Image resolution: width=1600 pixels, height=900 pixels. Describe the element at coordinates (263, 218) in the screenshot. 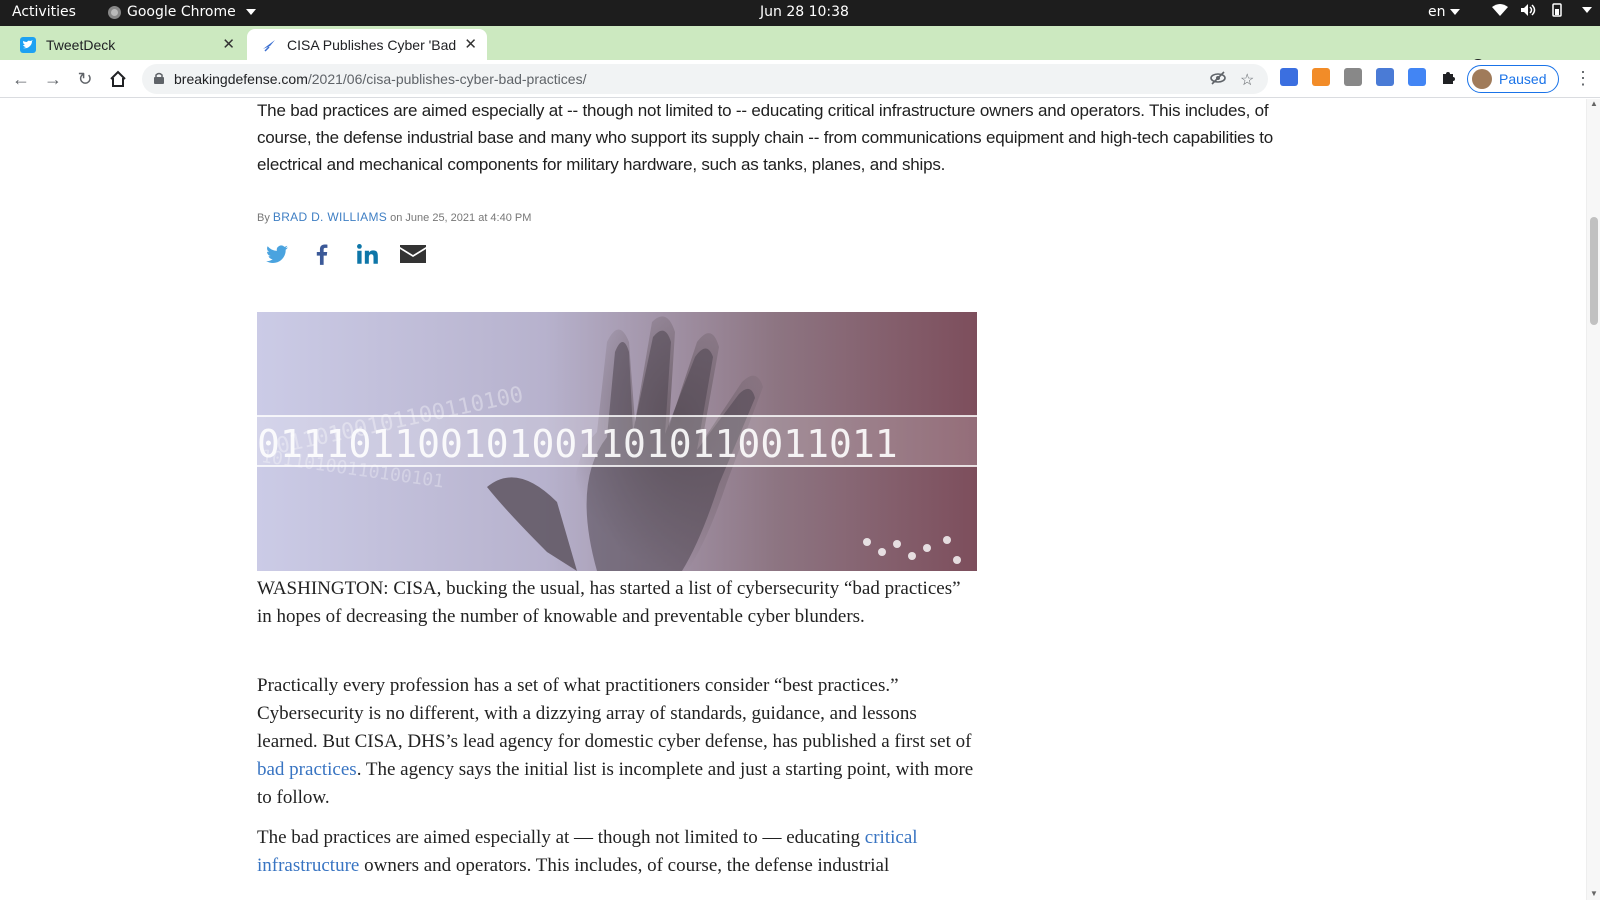

I see `by-label: By` at that location.